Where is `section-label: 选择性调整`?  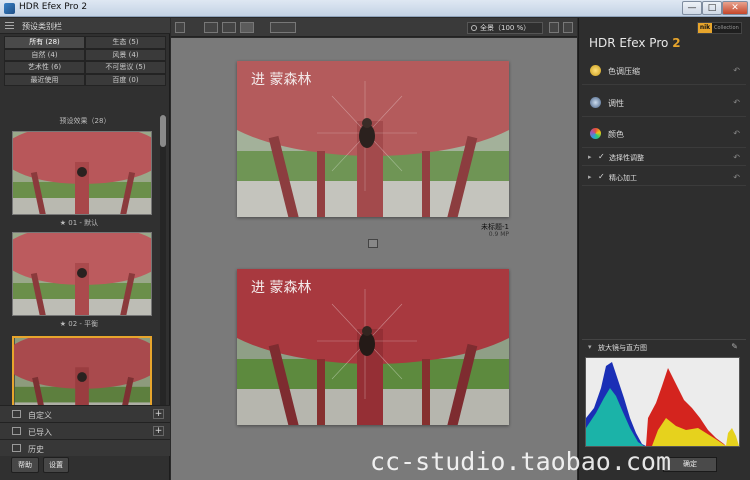
section-label: 选择性调整 is located at coordinates (626, 158).